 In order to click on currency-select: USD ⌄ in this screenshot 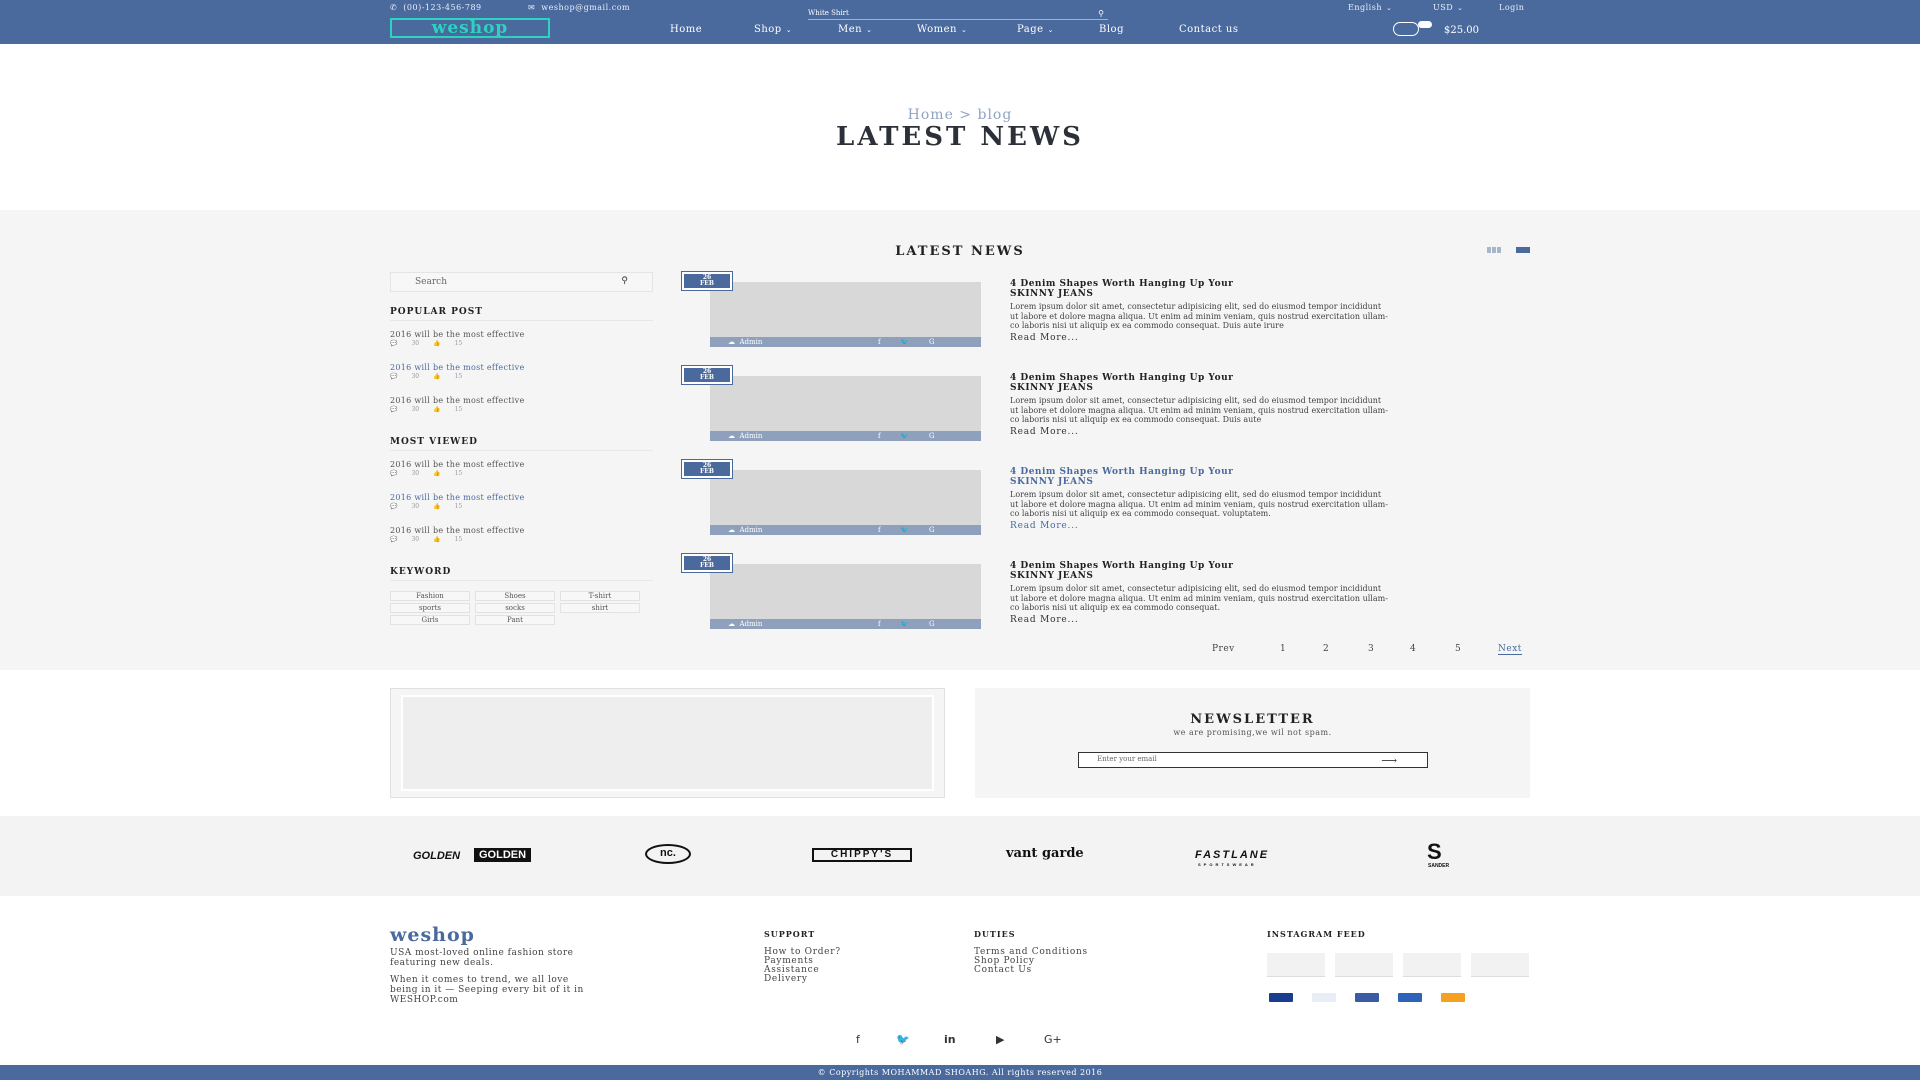, I will do `click(1448, 7)`.